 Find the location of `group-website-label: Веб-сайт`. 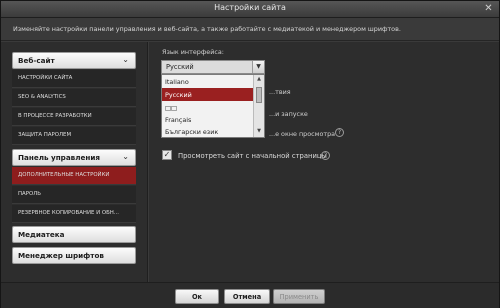

group-website-label: Веб-сайт is located at coordinates (36, 60).